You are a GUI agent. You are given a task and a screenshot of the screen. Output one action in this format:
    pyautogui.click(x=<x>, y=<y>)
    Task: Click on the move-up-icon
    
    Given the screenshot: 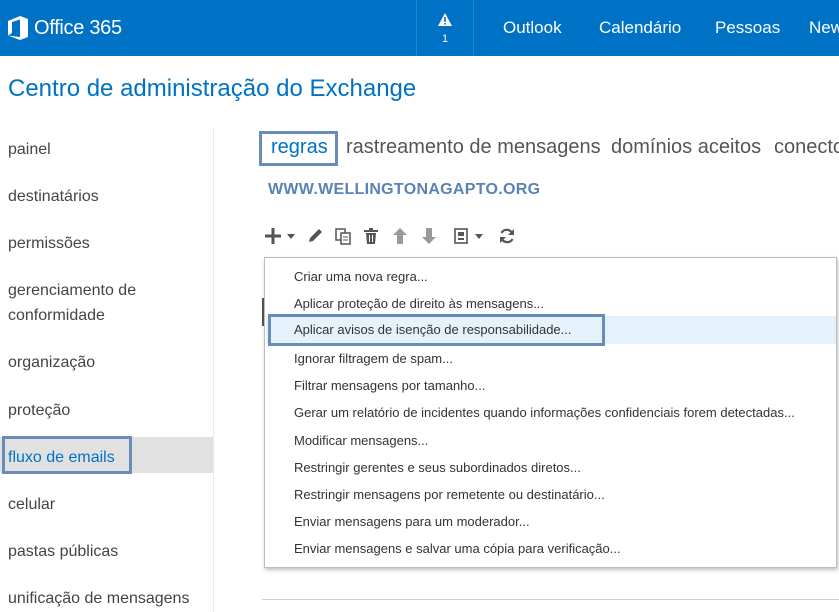 What is the action you would take?
    pyautogui.click(x=400, y=236)
    